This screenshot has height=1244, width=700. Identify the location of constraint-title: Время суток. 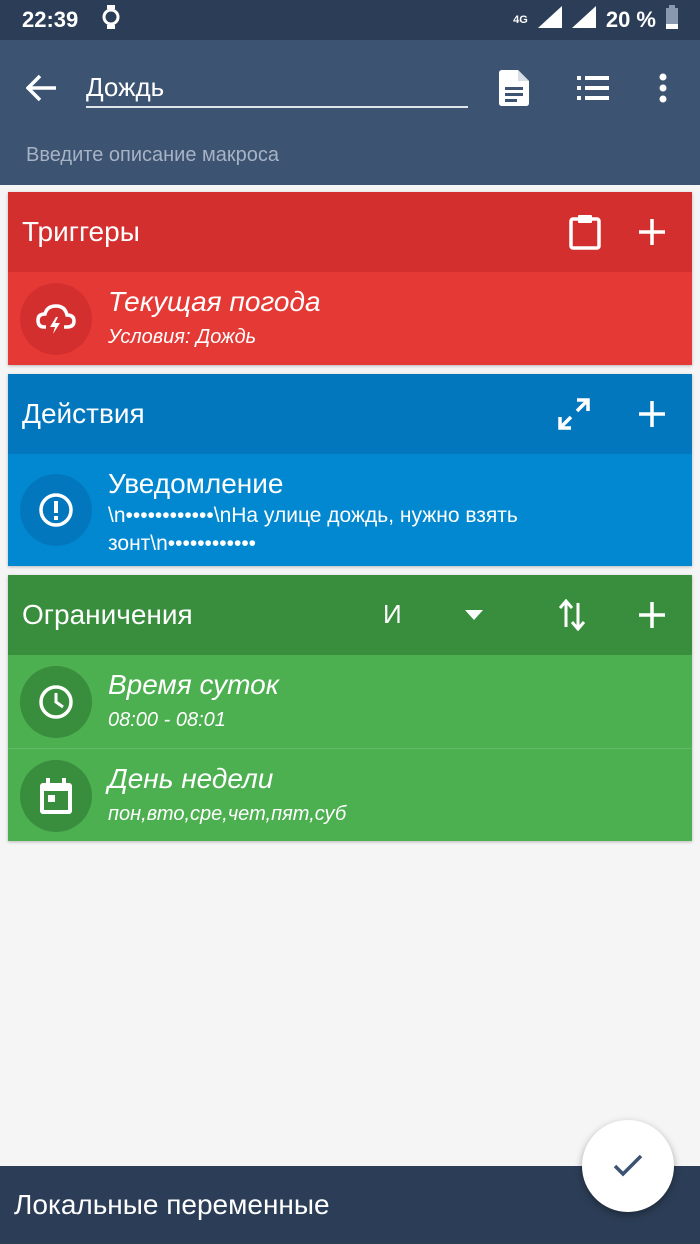
(193, 684).